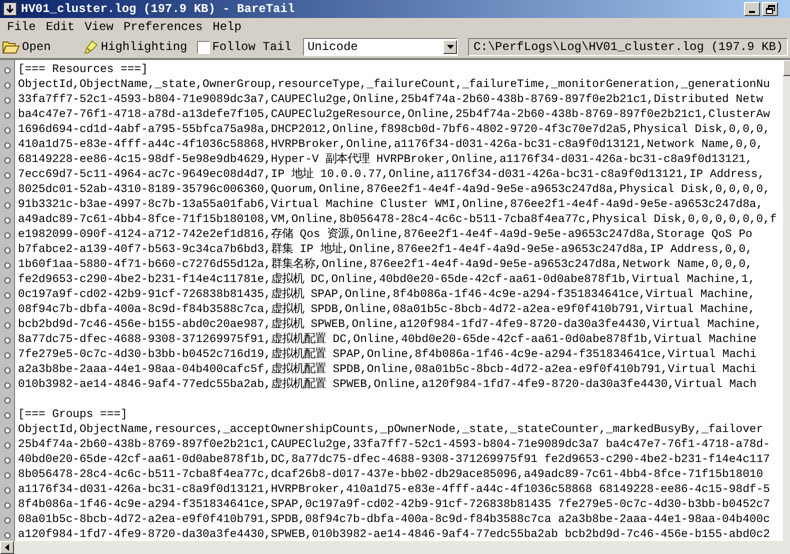 The height and width of the screenshot is (554, 790). I want to click on log-line: 08a01b5c-8bcb-4d72-a2ea-e9f0f410b791,SPDB,08f94c7b-dbfa-400a-8c9d-f84b3588c7ca a2a3b8be-2aaa-44e1-98aa-04b400c, so click(394, 520).